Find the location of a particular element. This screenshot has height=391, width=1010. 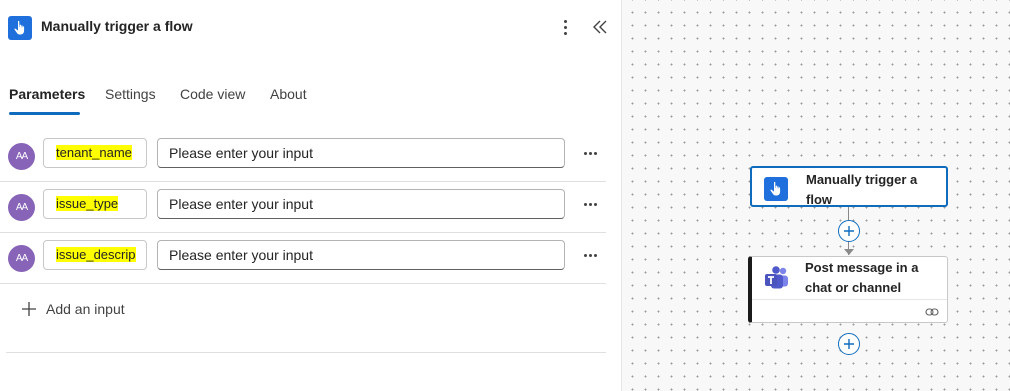

input-name-field: issue_descrip is located at coordinates (95, 255).